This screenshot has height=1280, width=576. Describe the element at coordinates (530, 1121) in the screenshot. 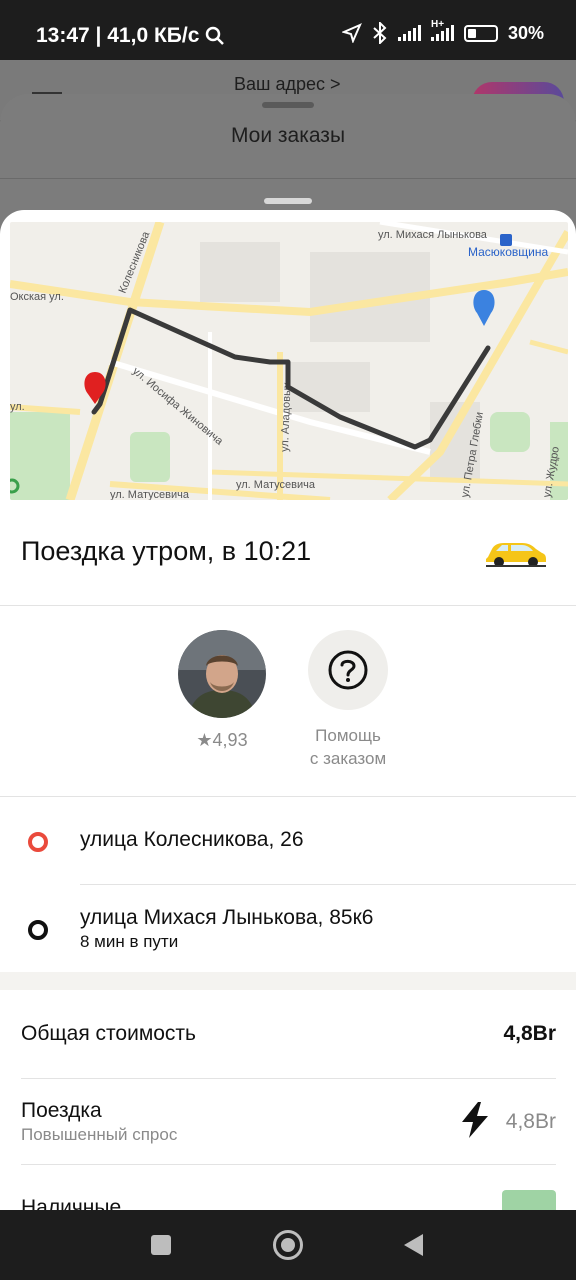

I see `ride-price: 4,8Br` at that location.